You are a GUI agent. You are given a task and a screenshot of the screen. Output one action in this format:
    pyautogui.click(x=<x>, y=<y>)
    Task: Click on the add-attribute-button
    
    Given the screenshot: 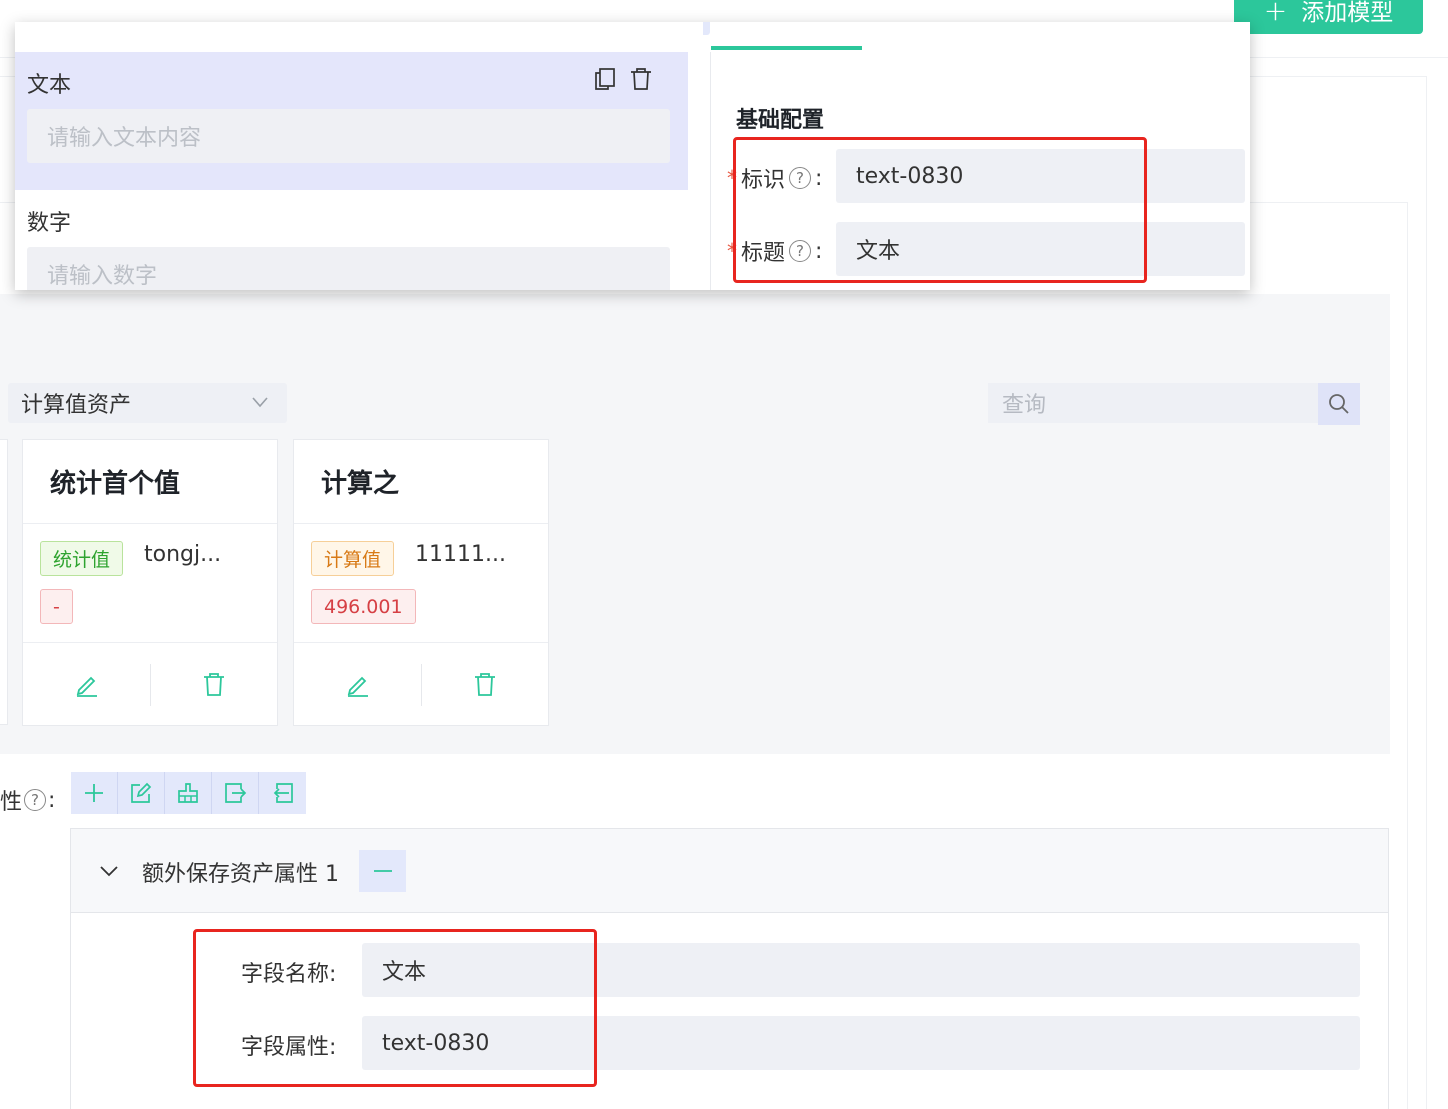 What is the action you would take?
    pyautogui.click(x=94, y=793)
    